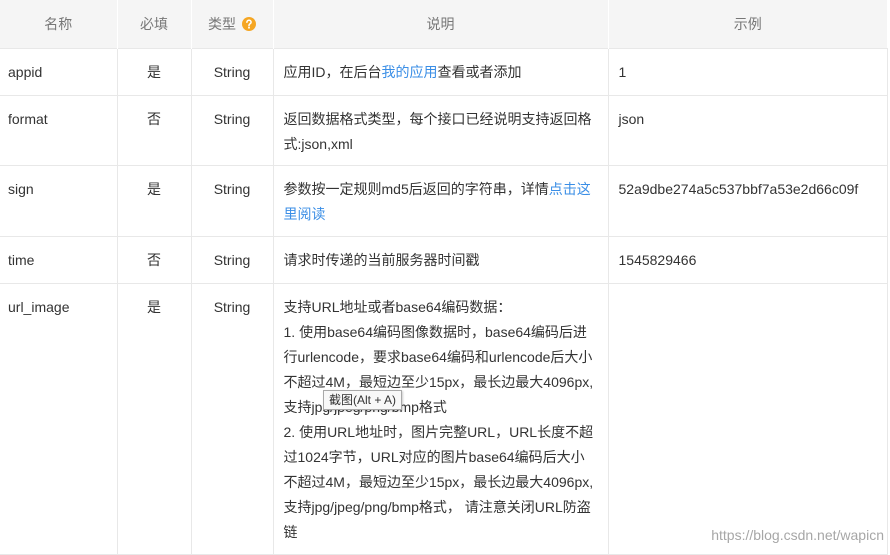 The width and height of the screenshot is (890, 555). I want to click on header-type: 类型, so click(232, 24).